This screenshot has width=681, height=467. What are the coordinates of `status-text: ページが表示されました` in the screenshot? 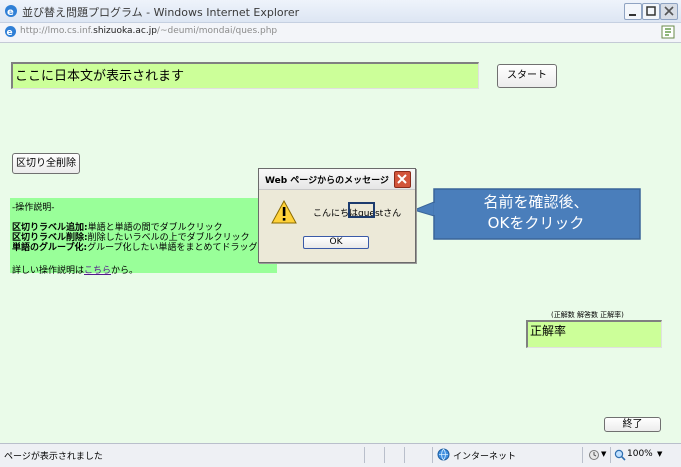 It's located at (53, 457).